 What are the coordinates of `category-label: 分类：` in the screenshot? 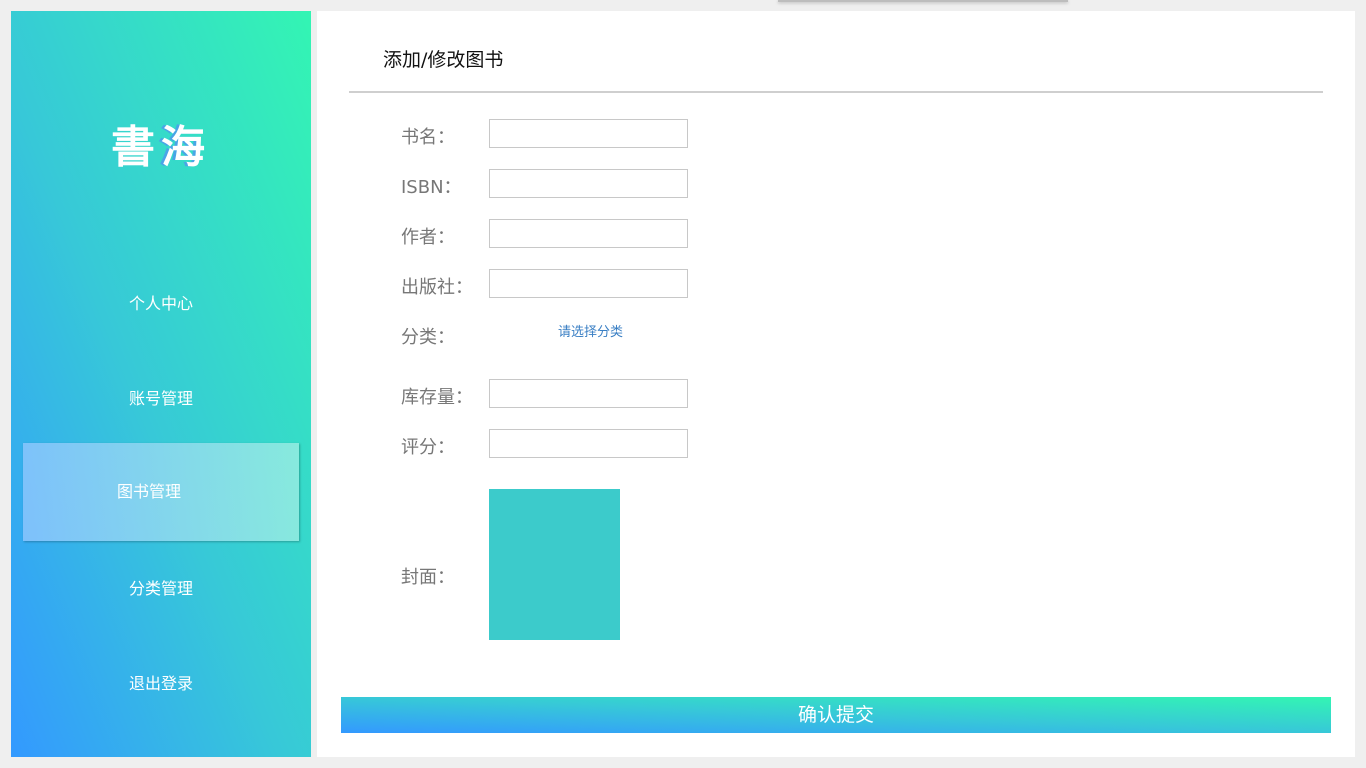 It's located at (428, 337).